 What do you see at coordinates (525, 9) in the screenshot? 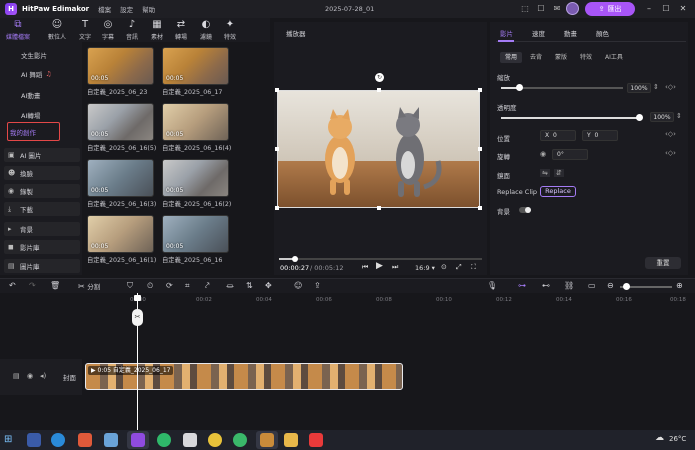
I see `layout-icon: ⬚` at bounding box center [525, 9].